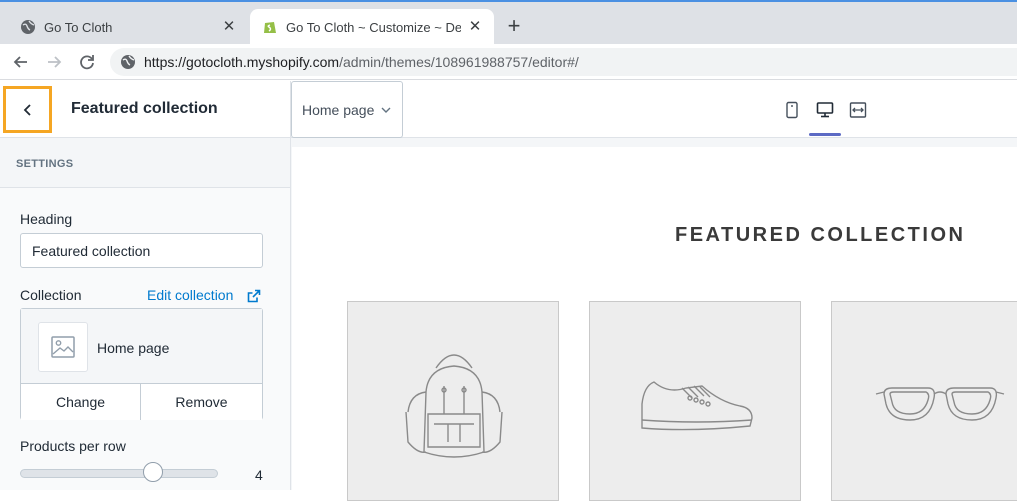 The image size is (1017, 502). What do you see at coordinates (338, 110) in the screenshot?
I see `page-selector-label: Home page` at bounding box center [338, 110].